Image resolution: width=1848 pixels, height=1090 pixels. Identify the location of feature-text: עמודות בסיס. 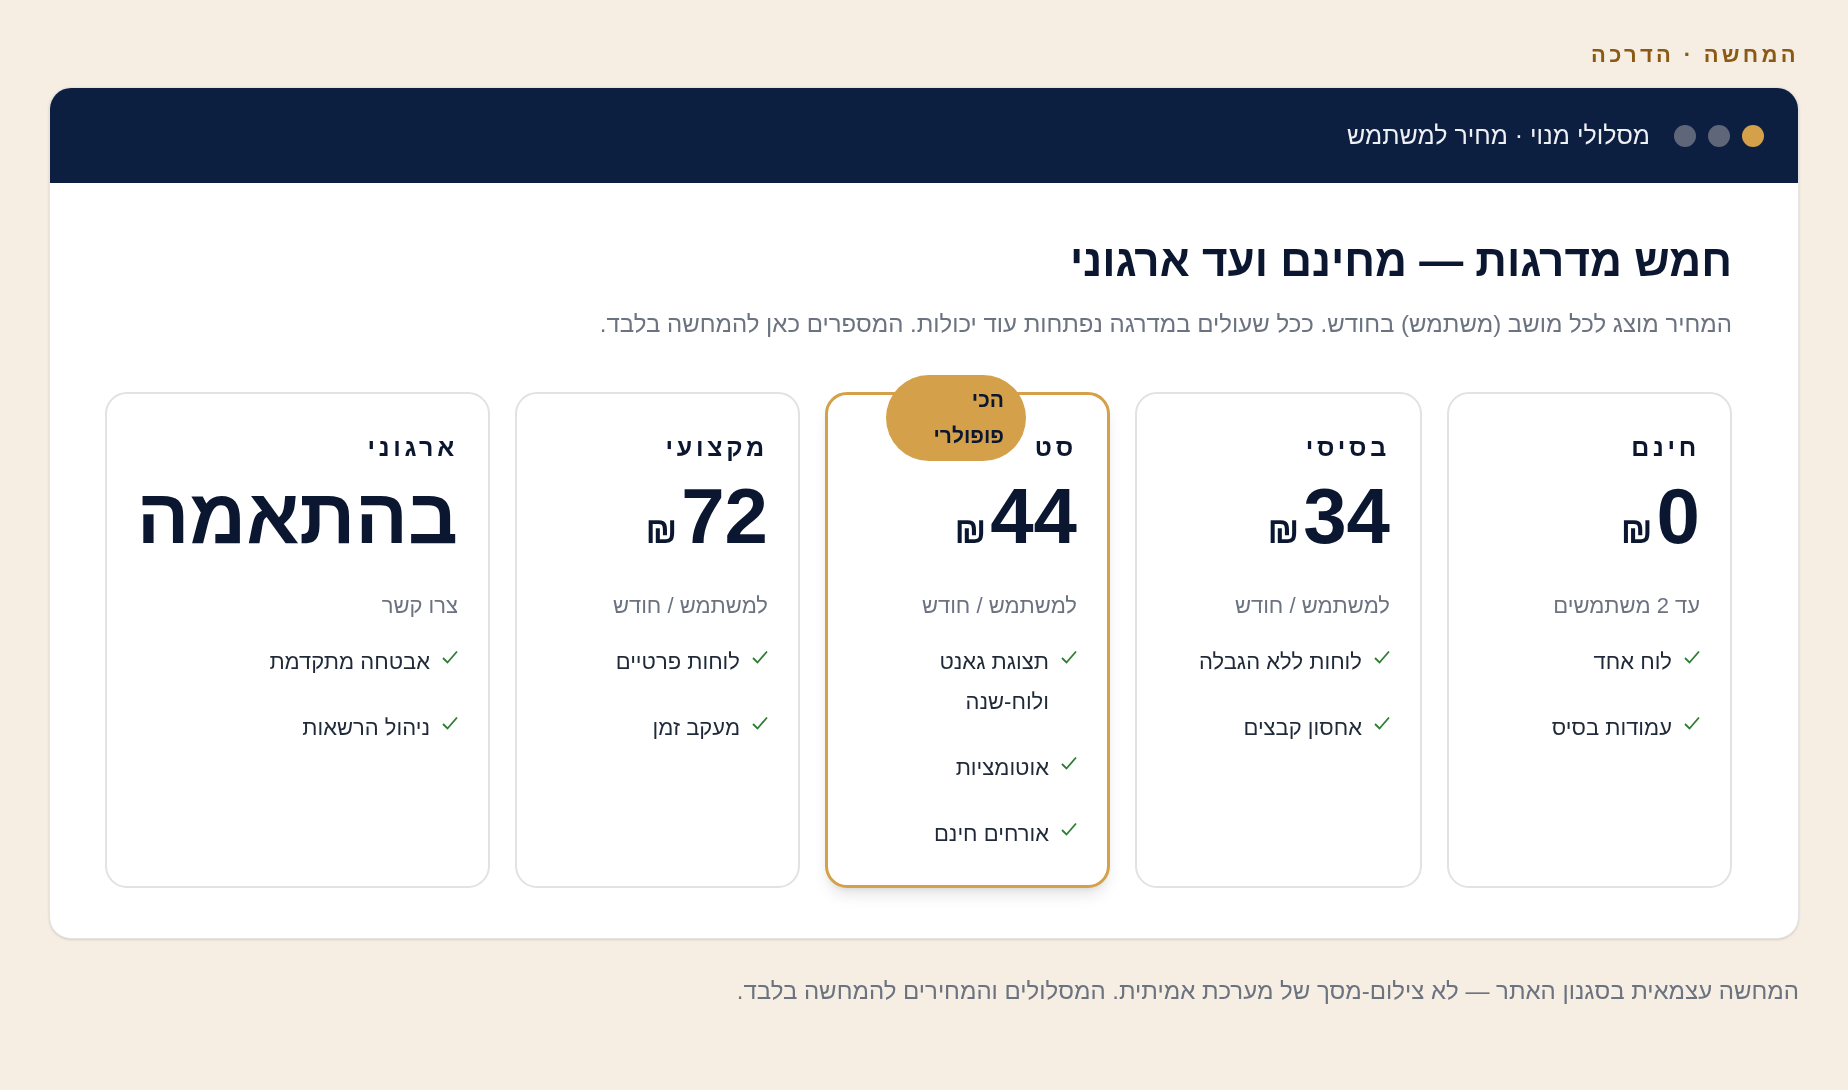
(1611, 727).